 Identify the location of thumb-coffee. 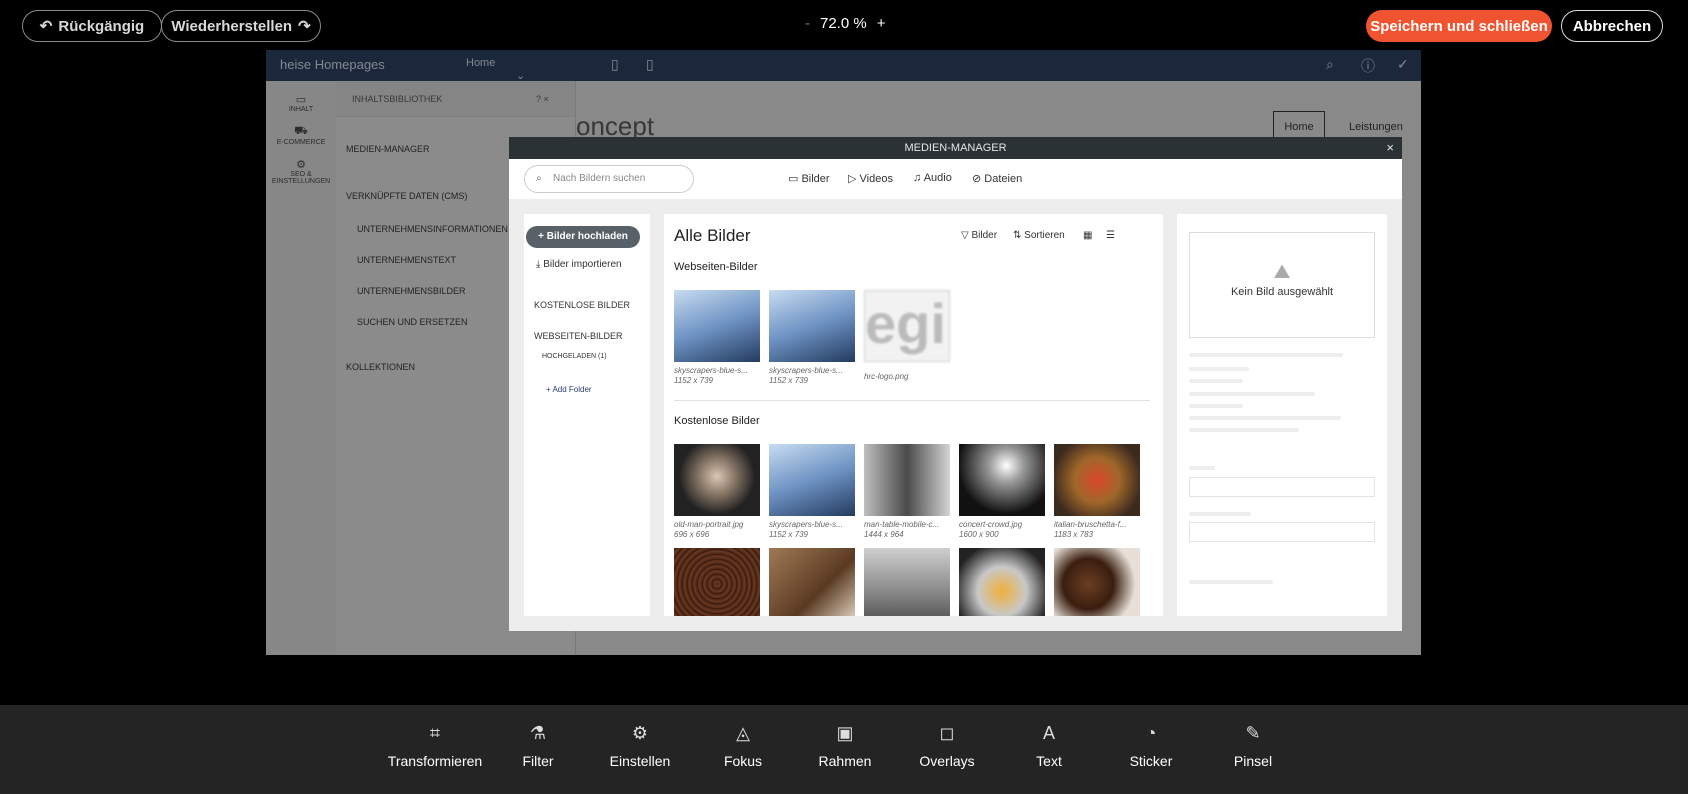
(717, 582).